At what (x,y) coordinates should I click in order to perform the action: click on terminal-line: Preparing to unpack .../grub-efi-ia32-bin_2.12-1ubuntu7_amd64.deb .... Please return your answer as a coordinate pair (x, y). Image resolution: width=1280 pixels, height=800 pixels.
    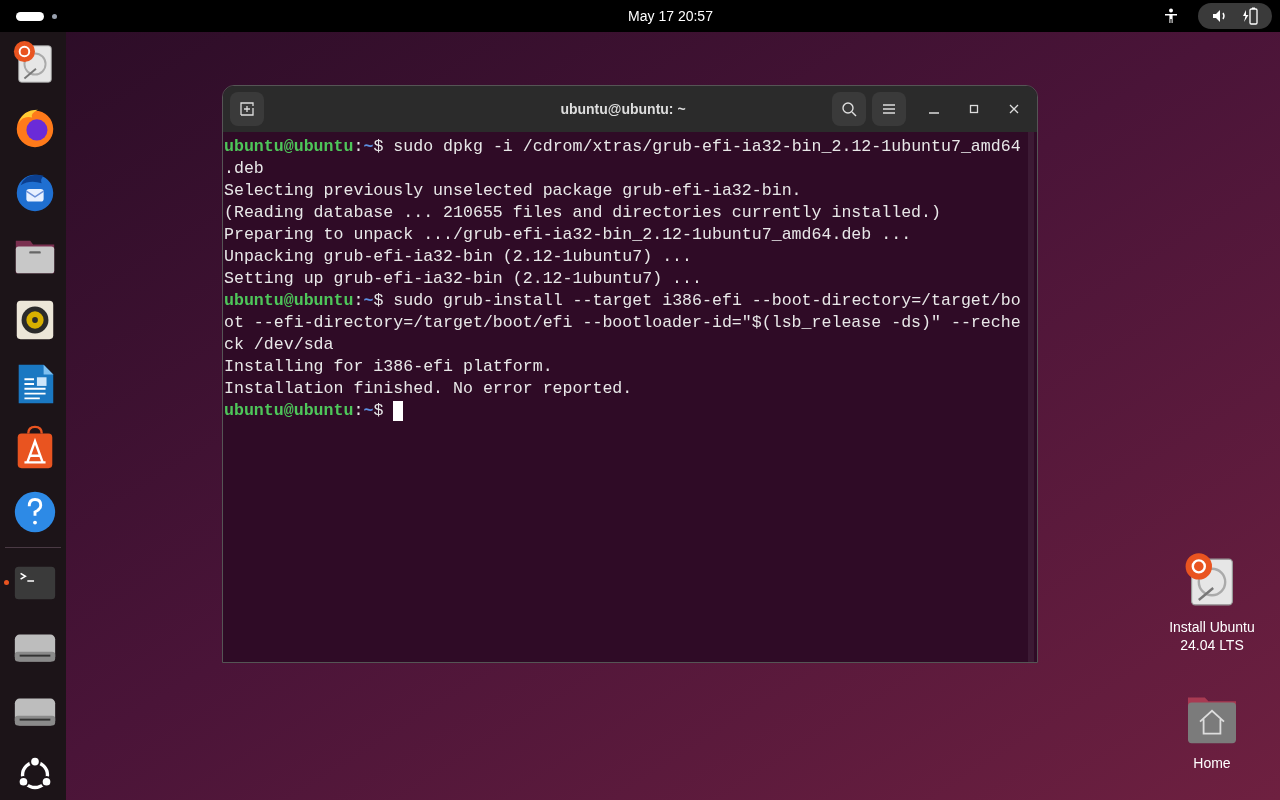
    Looking at the image, I should click on (568, 235).